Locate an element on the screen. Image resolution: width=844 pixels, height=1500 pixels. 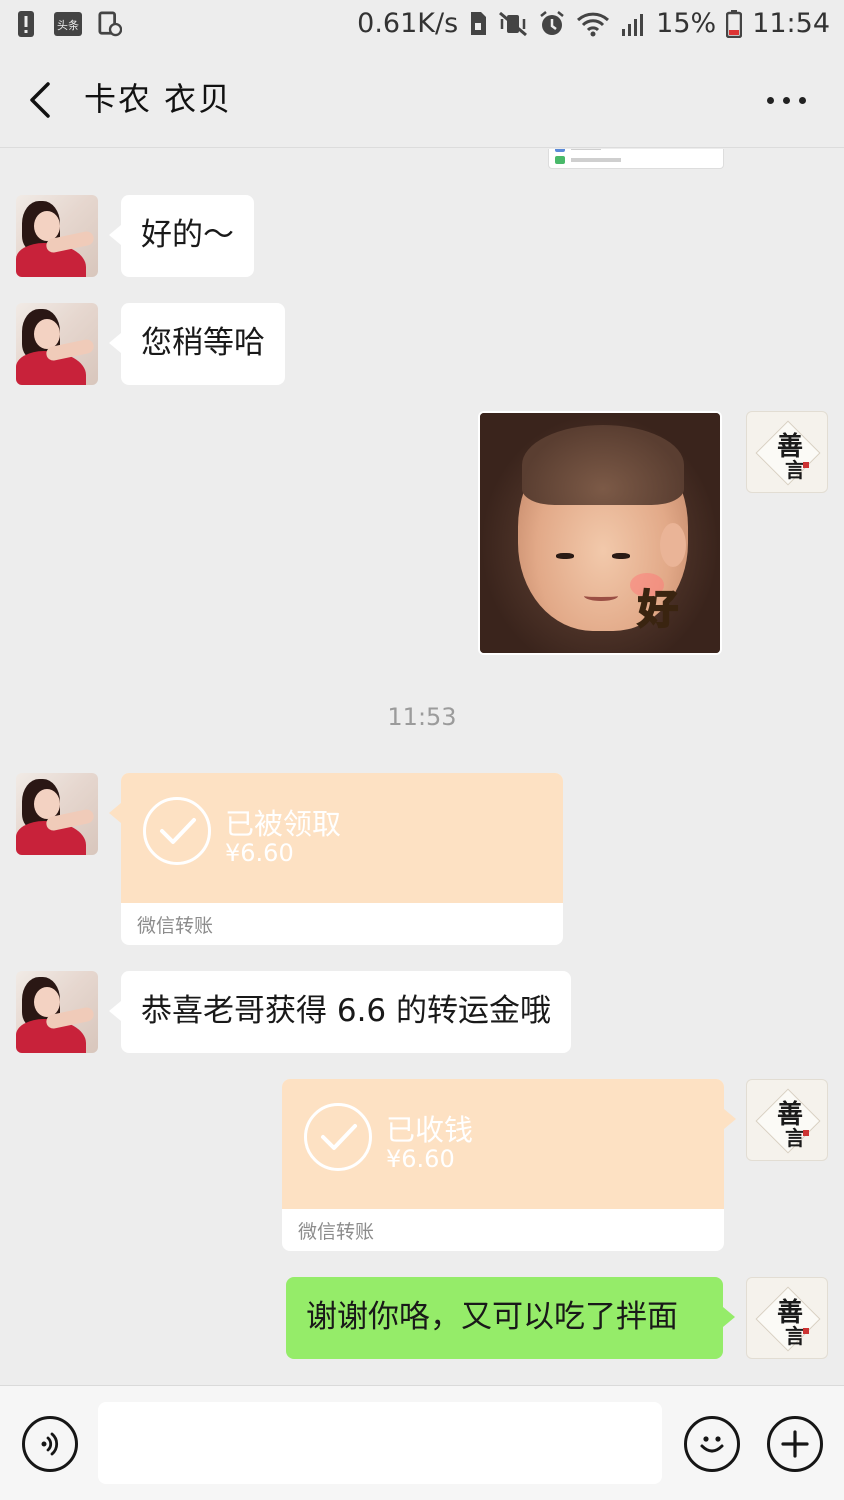
smiley-icon is located at coordinates (712, 1444).